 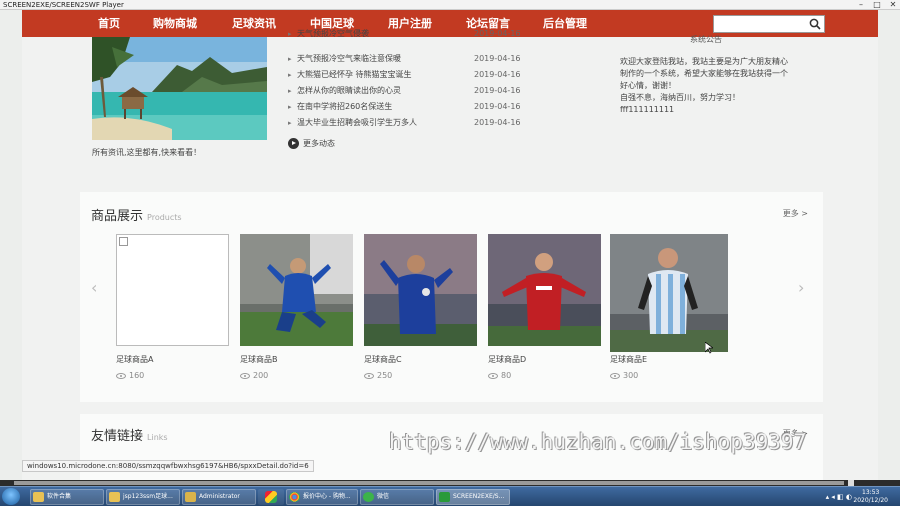 I want to click on nav-admin: 后台管理, so click(x=565, y=23).